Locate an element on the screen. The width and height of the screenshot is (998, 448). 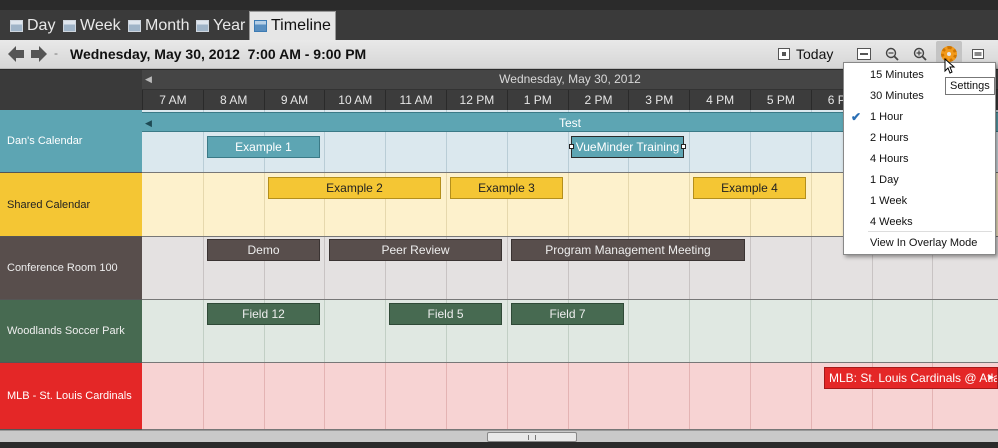
bottom-strip is located at coordinates (499, 445).